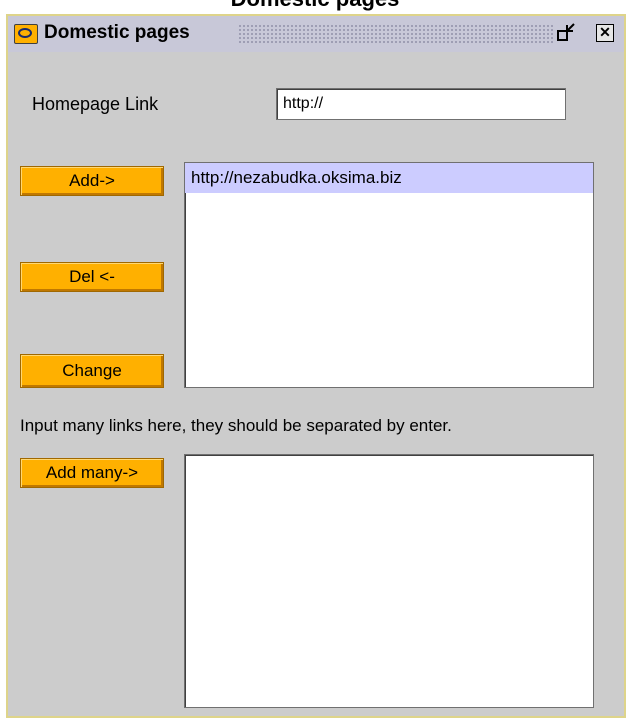 The height and width of the screenshot is (720, 630). What do you see at coordinates (92, 371) in the screenshot?
I see `change-button: Change` at bounding box center [92, 371].